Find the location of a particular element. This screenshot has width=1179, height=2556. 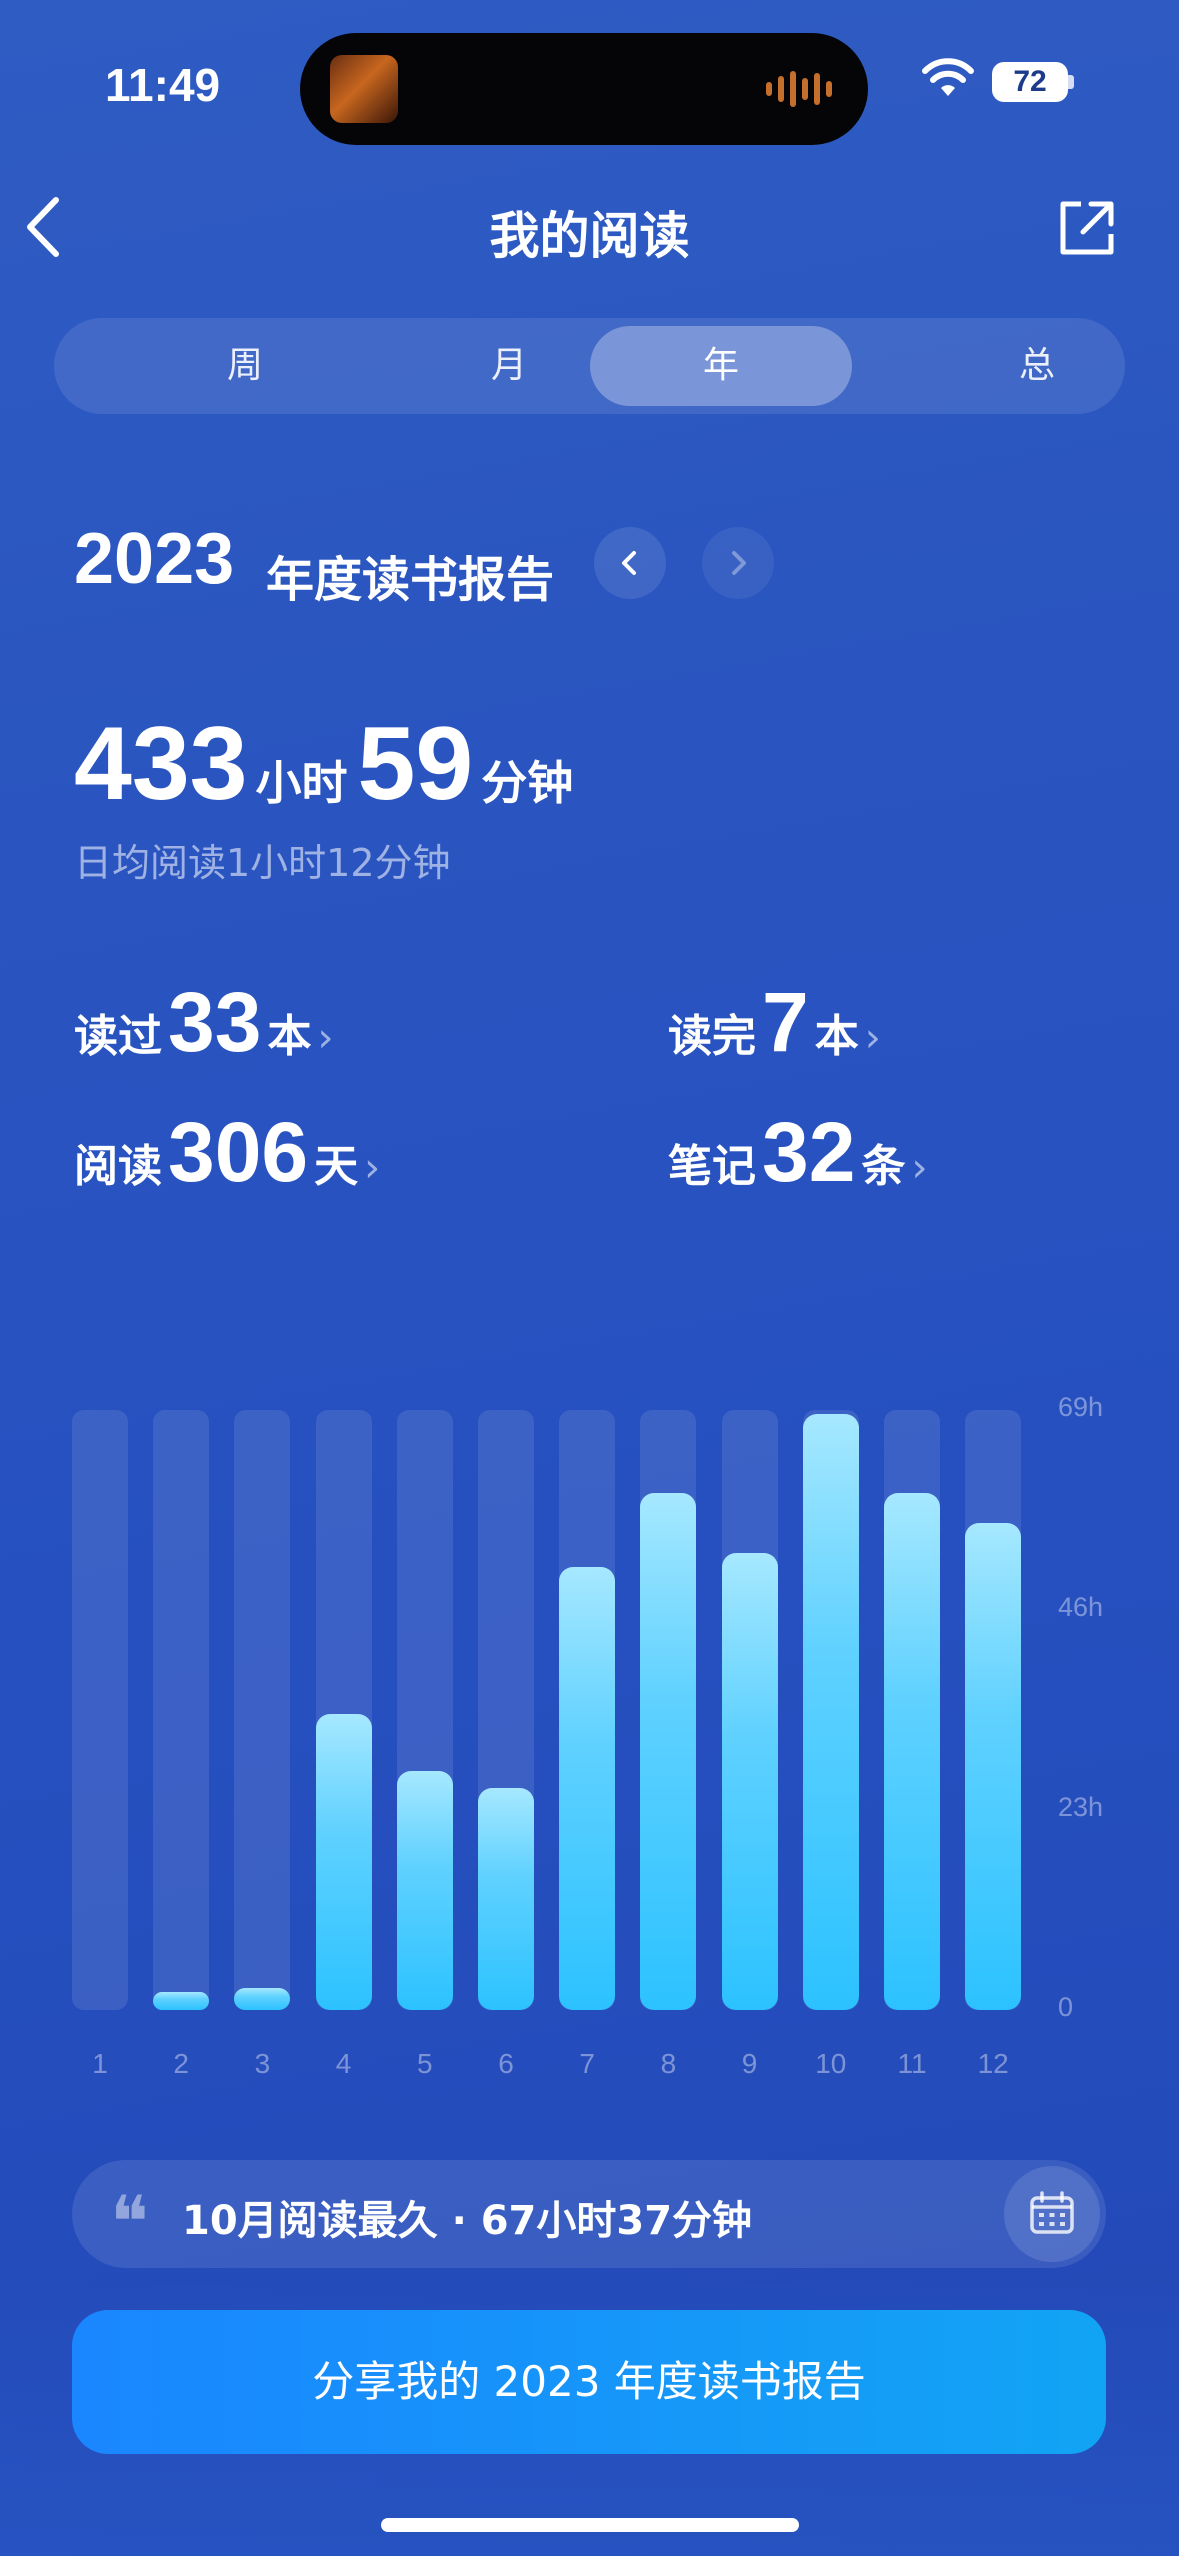

stat-reading-days: 阅读 306 天 › is located at coordinates (227, 1152).